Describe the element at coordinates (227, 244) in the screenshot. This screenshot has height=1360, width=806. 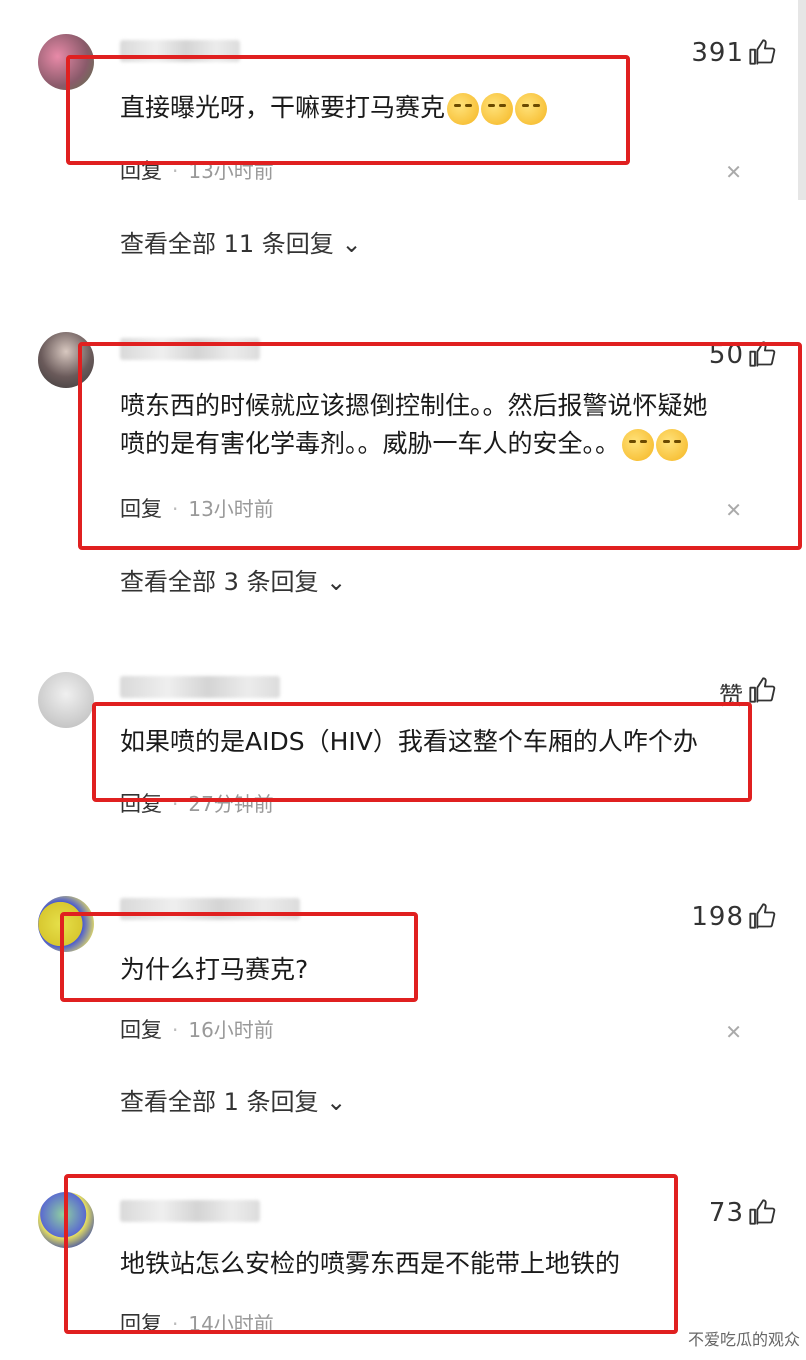
I see `view-all-label: 查看全部 11 条回复` at that location.